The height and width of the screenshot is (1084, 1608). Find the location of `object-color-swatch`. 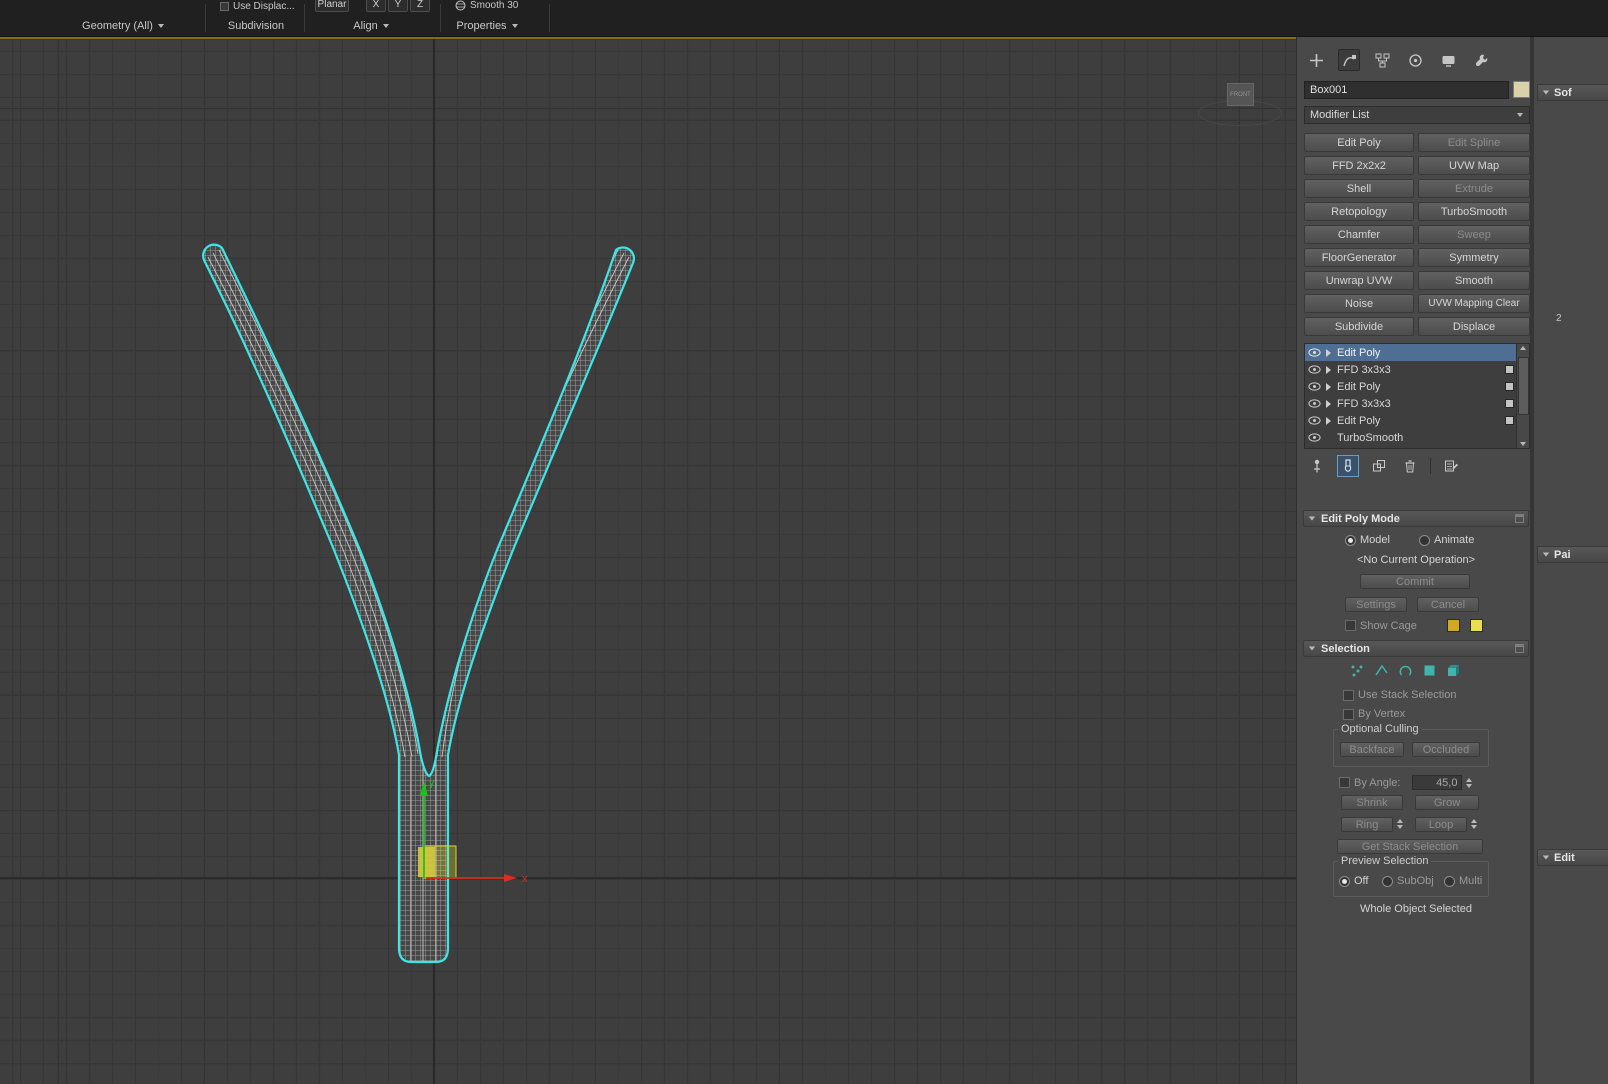

object-color-swatch is located at coordinates (1521, 89).